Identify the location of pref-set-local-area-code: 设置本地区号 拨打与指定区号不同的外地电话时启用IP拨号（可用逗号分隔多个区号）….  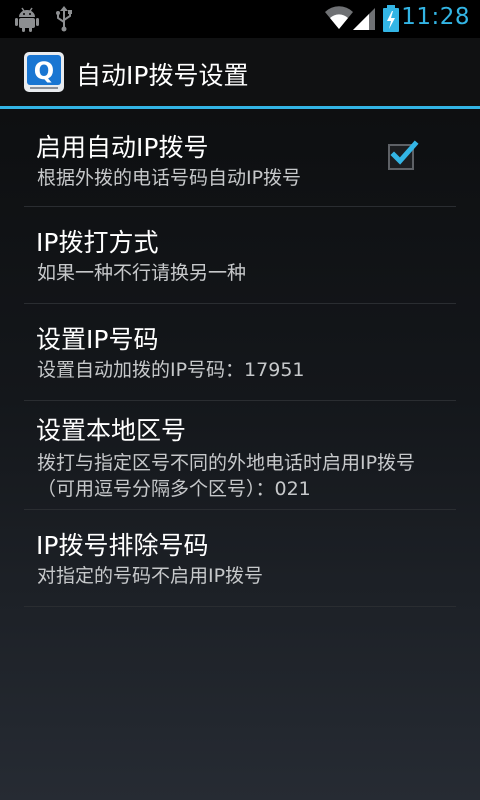
(240, 455).